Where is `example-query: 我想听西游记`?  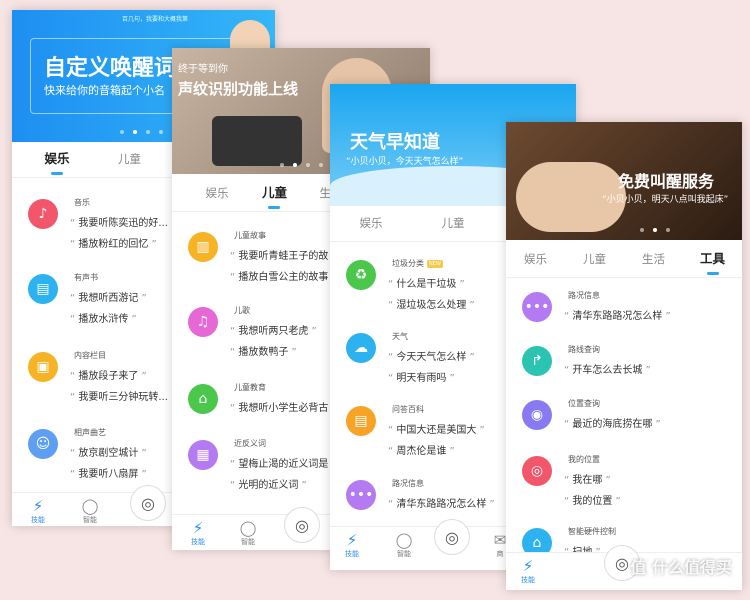
example-query: 我想听西游记 is located at coordinates (108, 296).